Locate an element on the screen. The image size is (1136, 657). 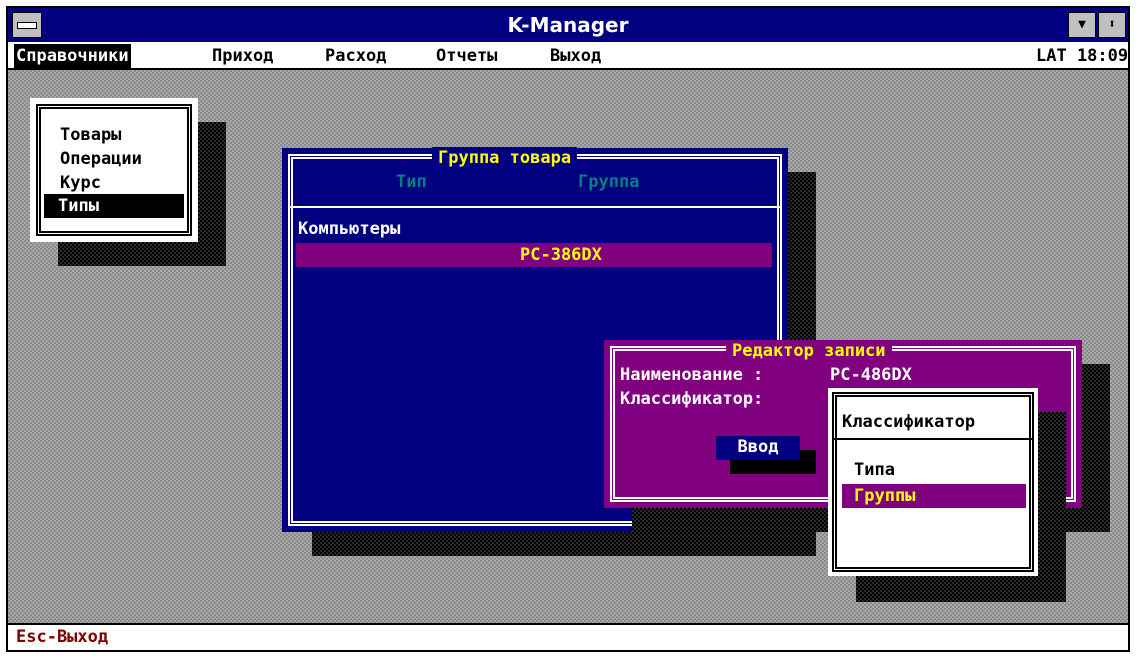
name-label: Наименование : is located at coordinates (692, 375).